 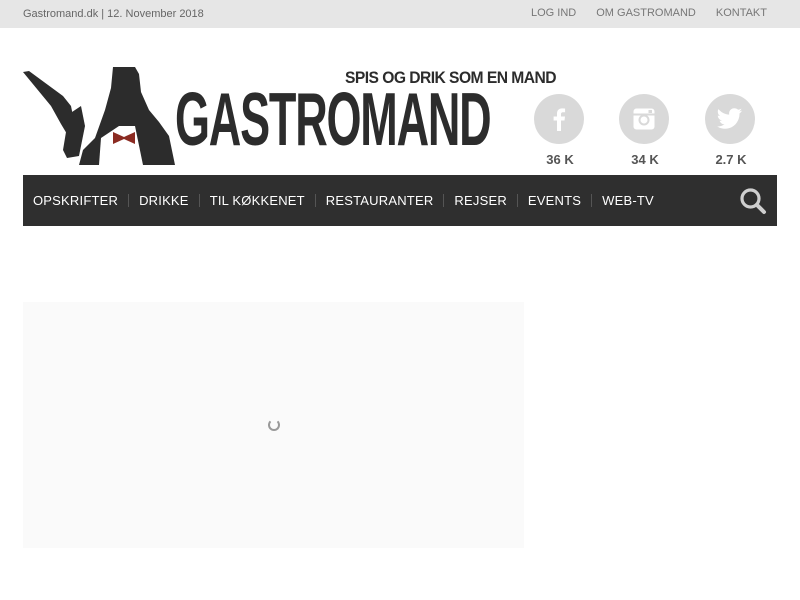 I want to click on logo-wordmark: GASTROMAND, so click(x=333, y=119).